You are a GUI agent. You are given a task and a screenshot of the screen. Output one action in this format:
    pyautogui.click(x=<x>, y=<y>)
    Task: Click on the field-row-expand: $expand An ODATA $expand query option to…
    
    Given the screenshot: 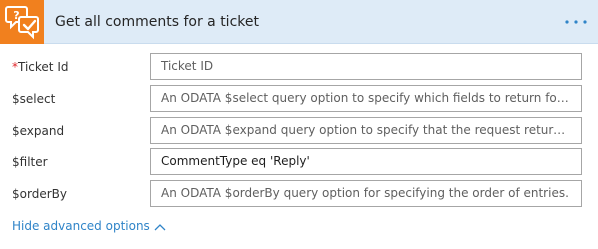 What is the action you would take?
    pyautogui.click(x=299, y=131)
    